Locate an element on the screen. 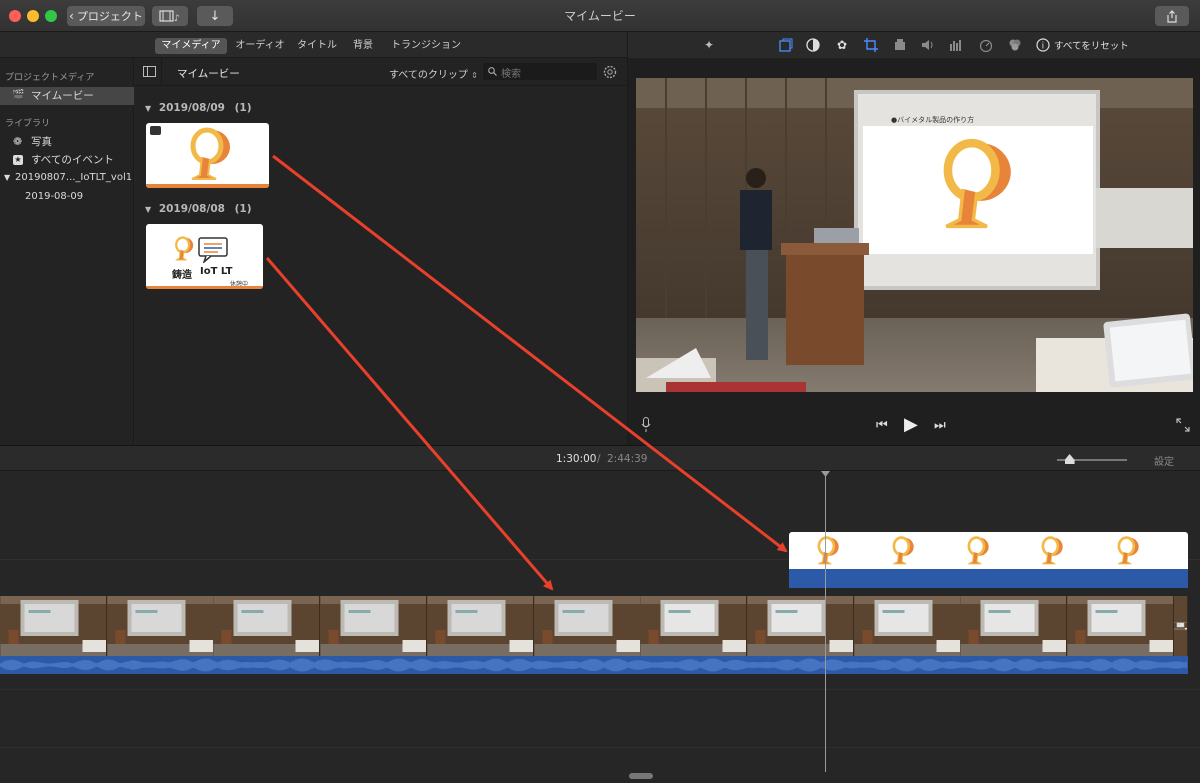 This screenshot has height=783, width=1200. search-field: 検索 is located at coordinates (540, 71).